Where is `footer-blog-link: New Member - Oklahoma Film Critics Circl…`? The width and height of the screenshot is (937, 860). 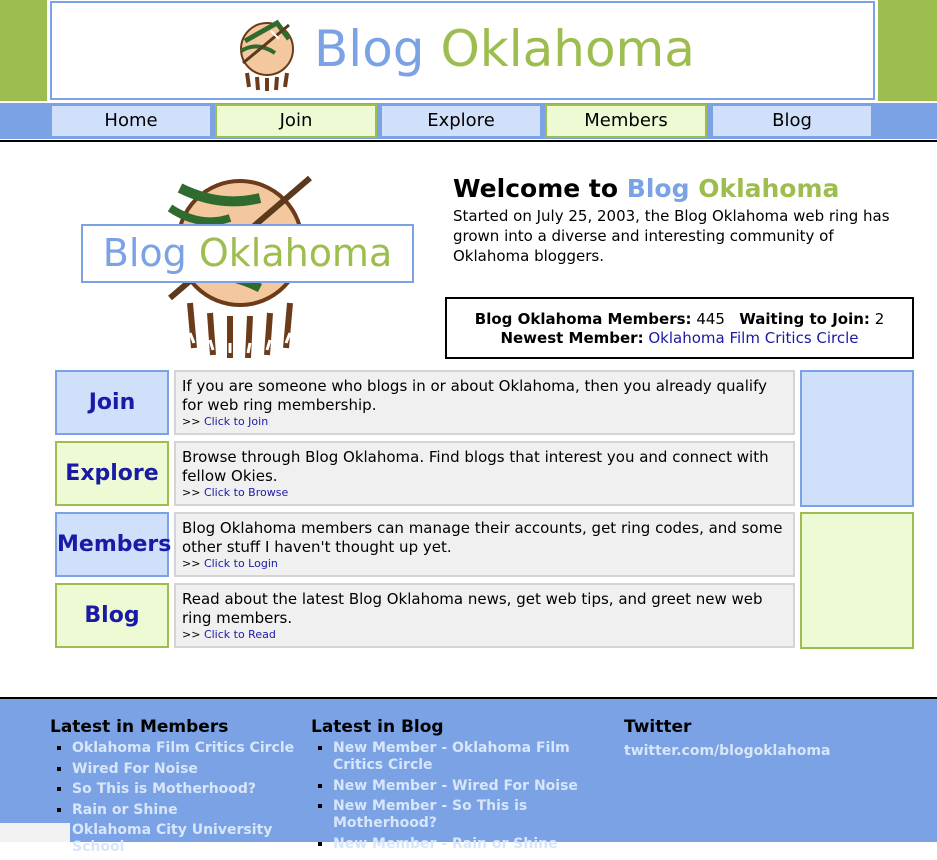 footer-blog-link: New Member - Oklahoma Film Critics Circl… is located at coordinates (451, 756).